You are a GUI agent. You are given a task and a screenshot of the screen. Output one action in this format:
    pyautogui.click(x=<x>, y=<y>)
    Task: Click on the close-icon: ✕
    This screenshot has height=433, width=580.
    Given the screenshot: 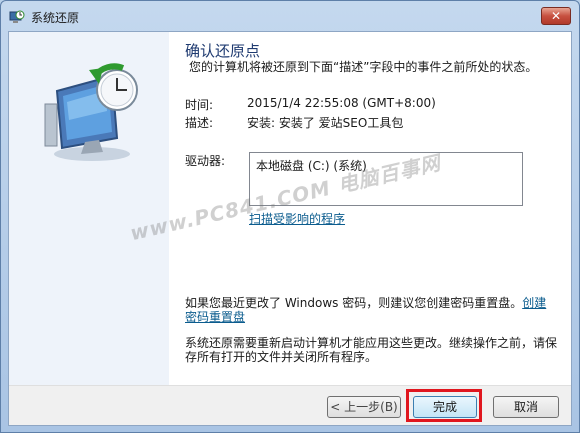 What is the action you would take?
    pyautogui.click(x=556, y=16)
    